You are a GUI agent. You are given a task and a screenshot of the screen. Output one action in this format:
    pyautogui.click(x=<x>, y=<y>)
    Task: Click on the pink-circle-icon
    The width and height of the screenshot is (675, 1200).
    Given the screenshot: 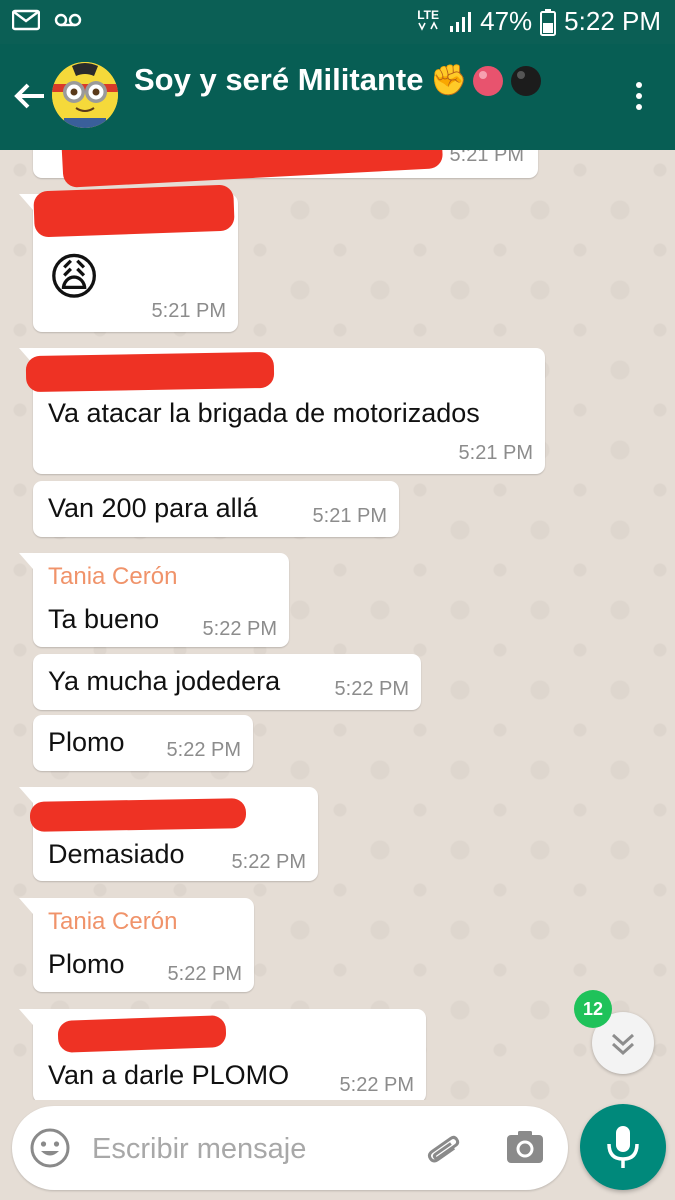 What is the action you would take?
    pyautogui.click(x=488, y=81)
    